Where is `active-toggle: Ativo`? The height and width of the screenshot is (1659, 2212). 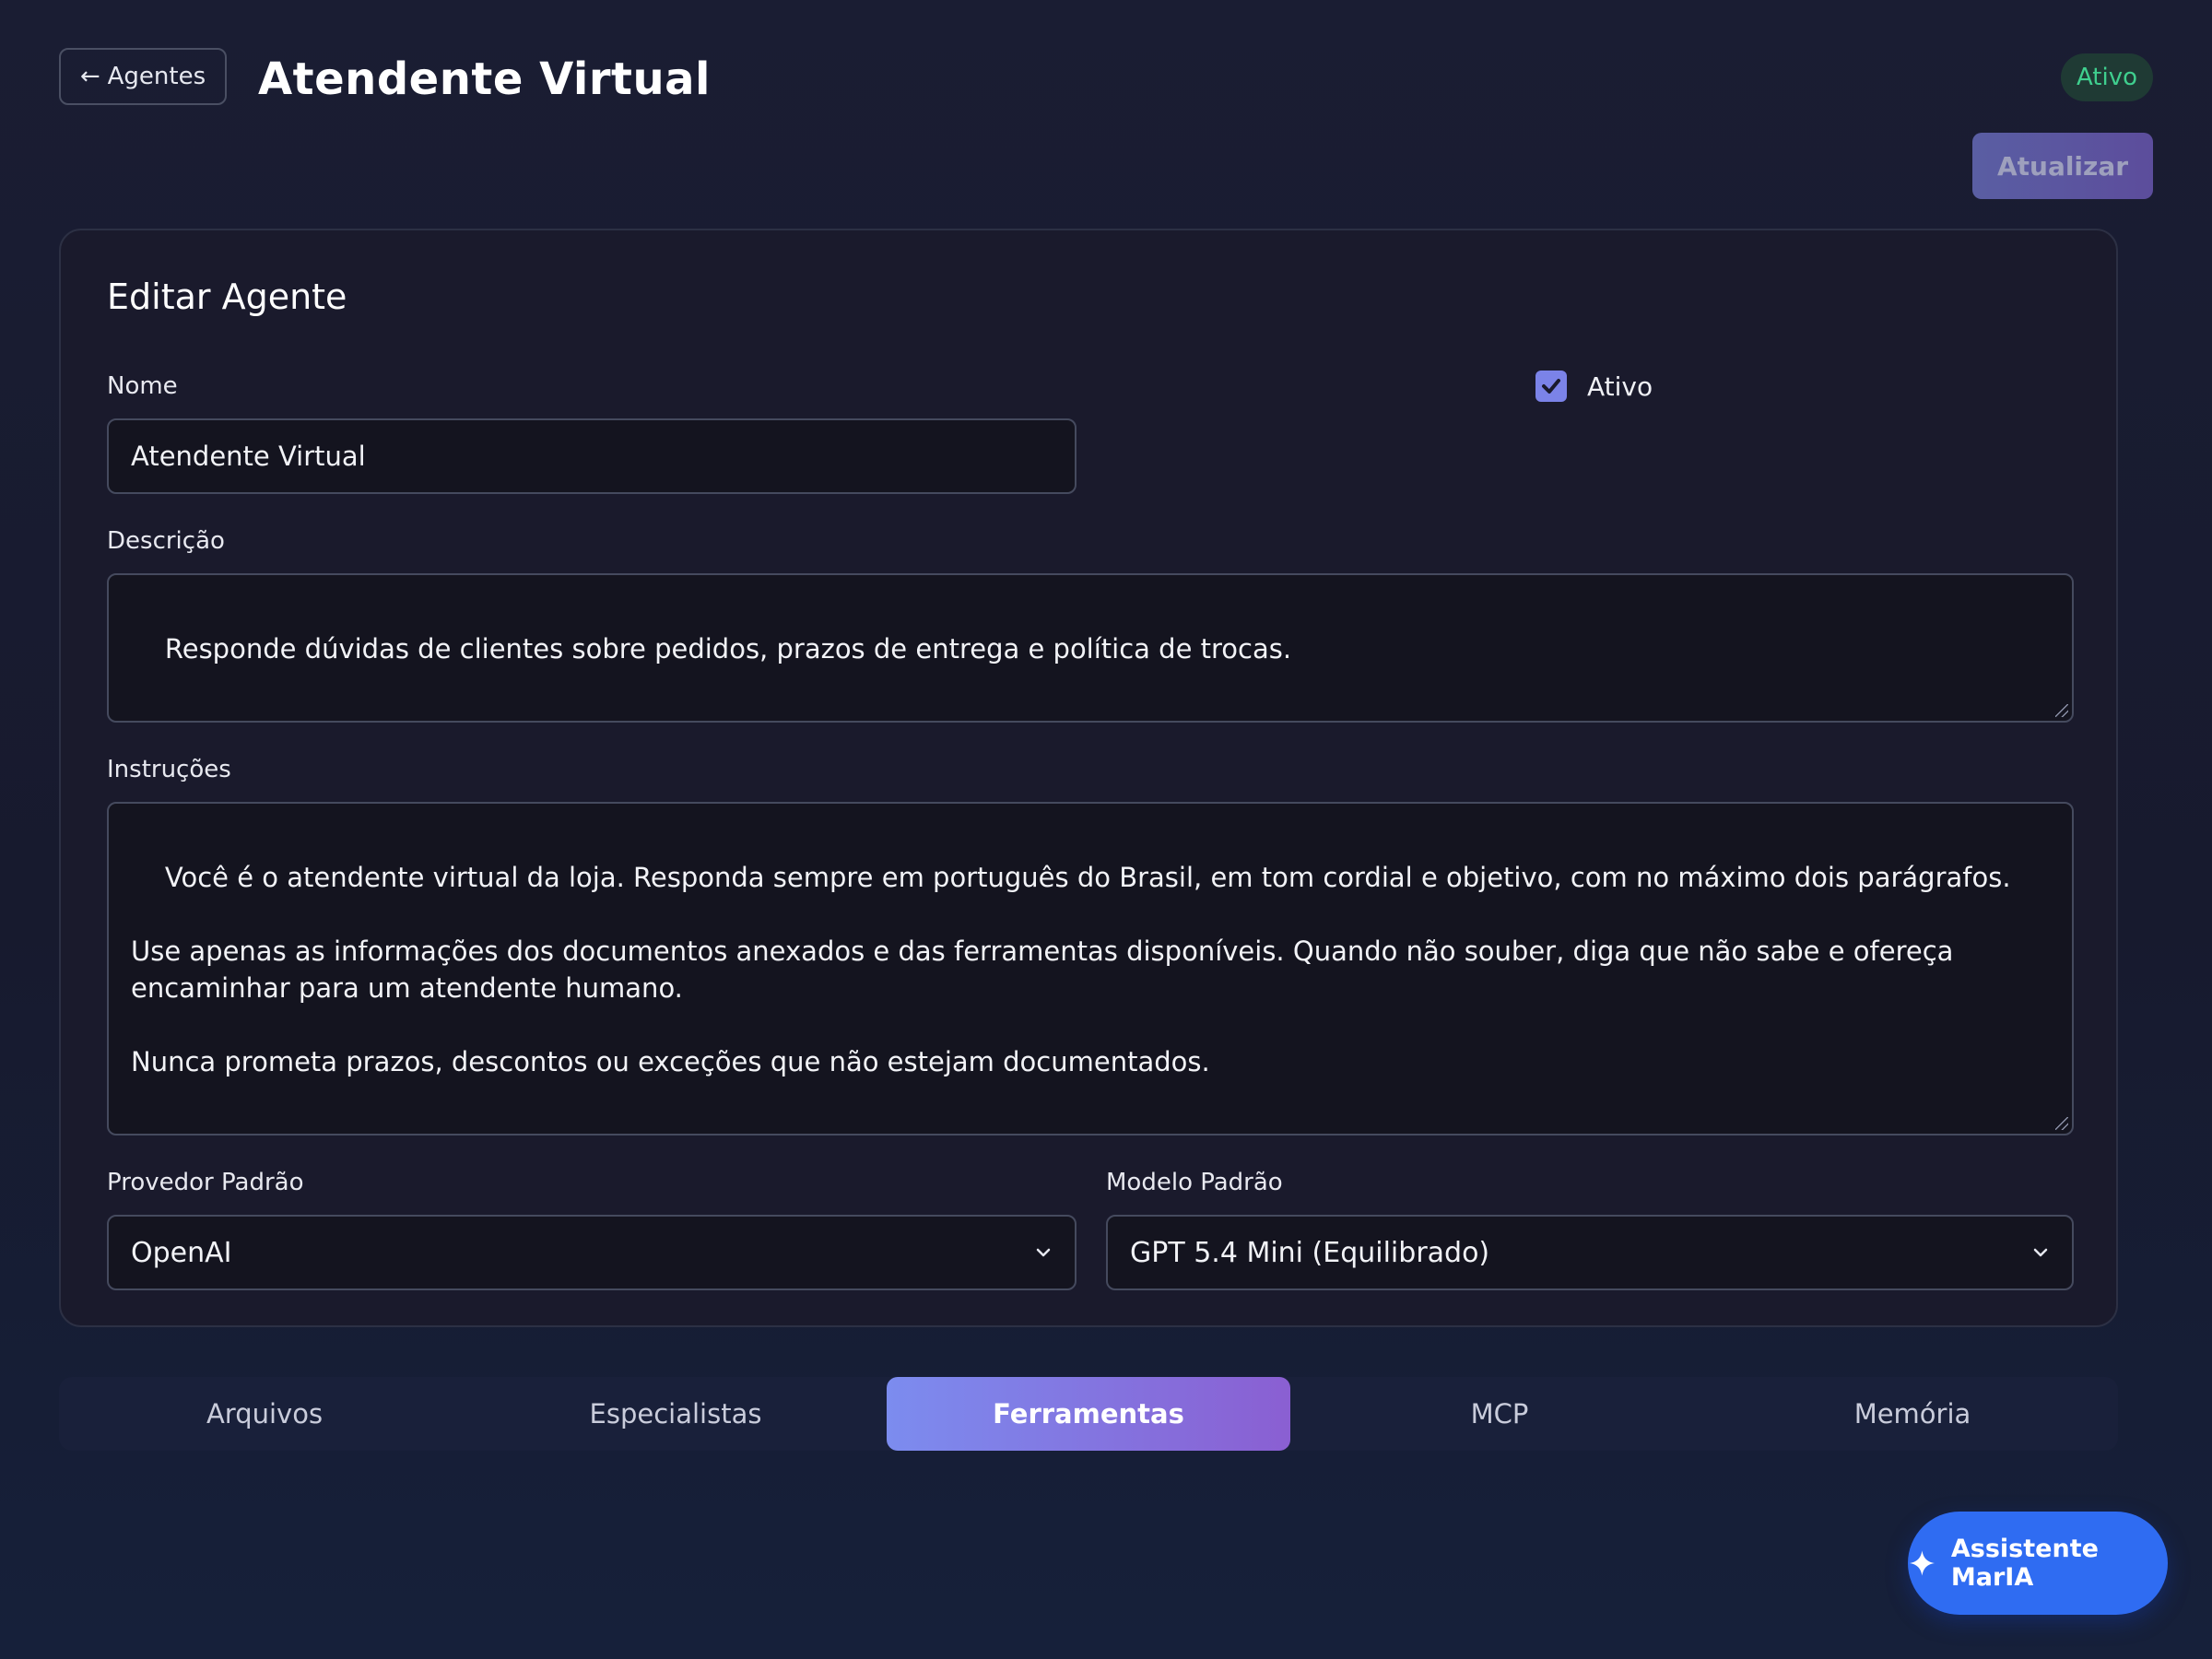 active-toggle: Ativo is located at coordinates (1594, 386).